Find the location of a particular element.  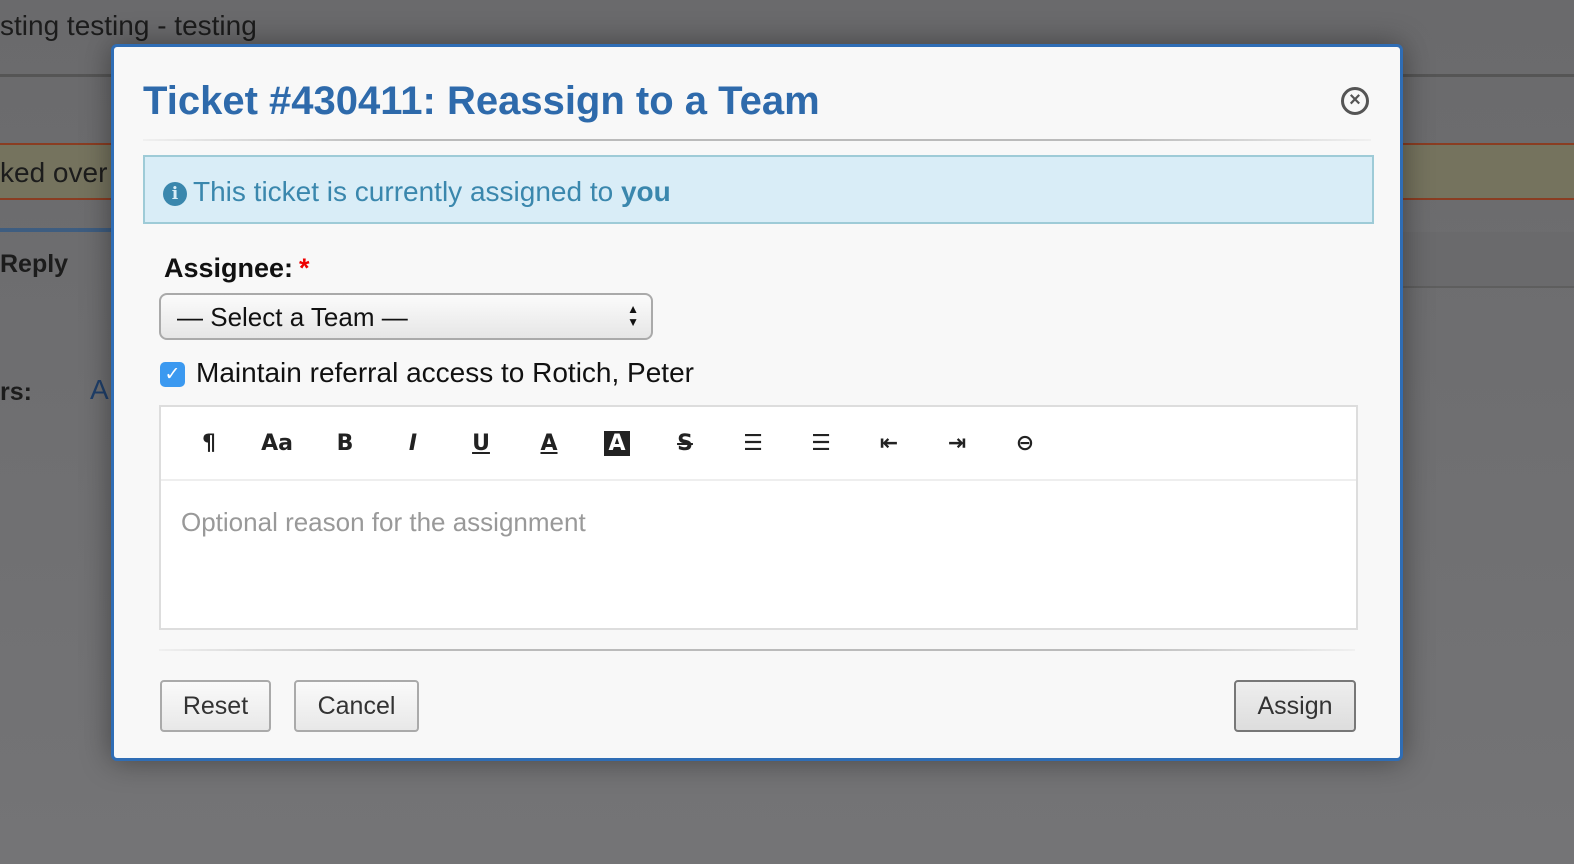

info-text: This ticket is currently assigned to is located at coordinates (407, 191).